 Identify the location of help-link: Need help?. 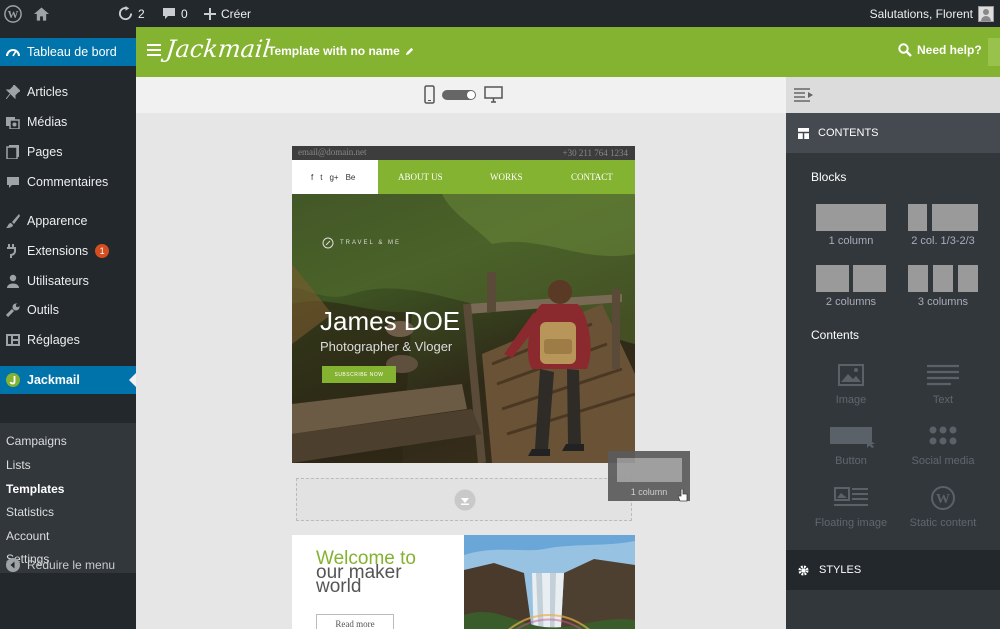
(940, 50).